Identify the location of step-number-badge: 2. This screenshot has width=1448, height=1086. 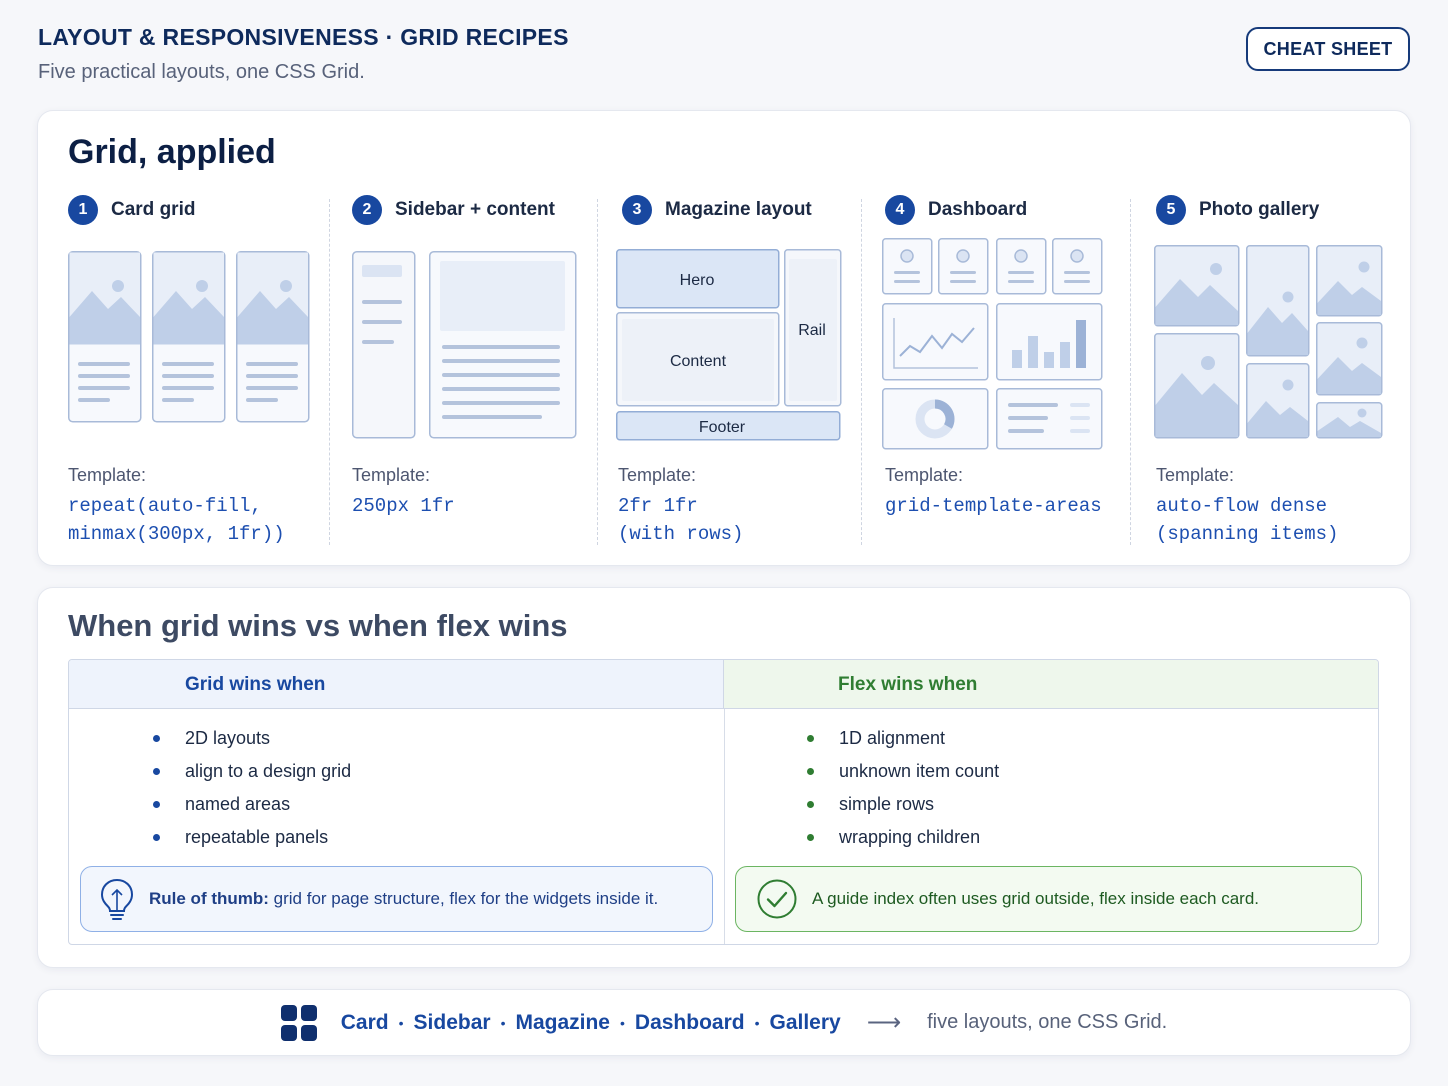
(367, 210).